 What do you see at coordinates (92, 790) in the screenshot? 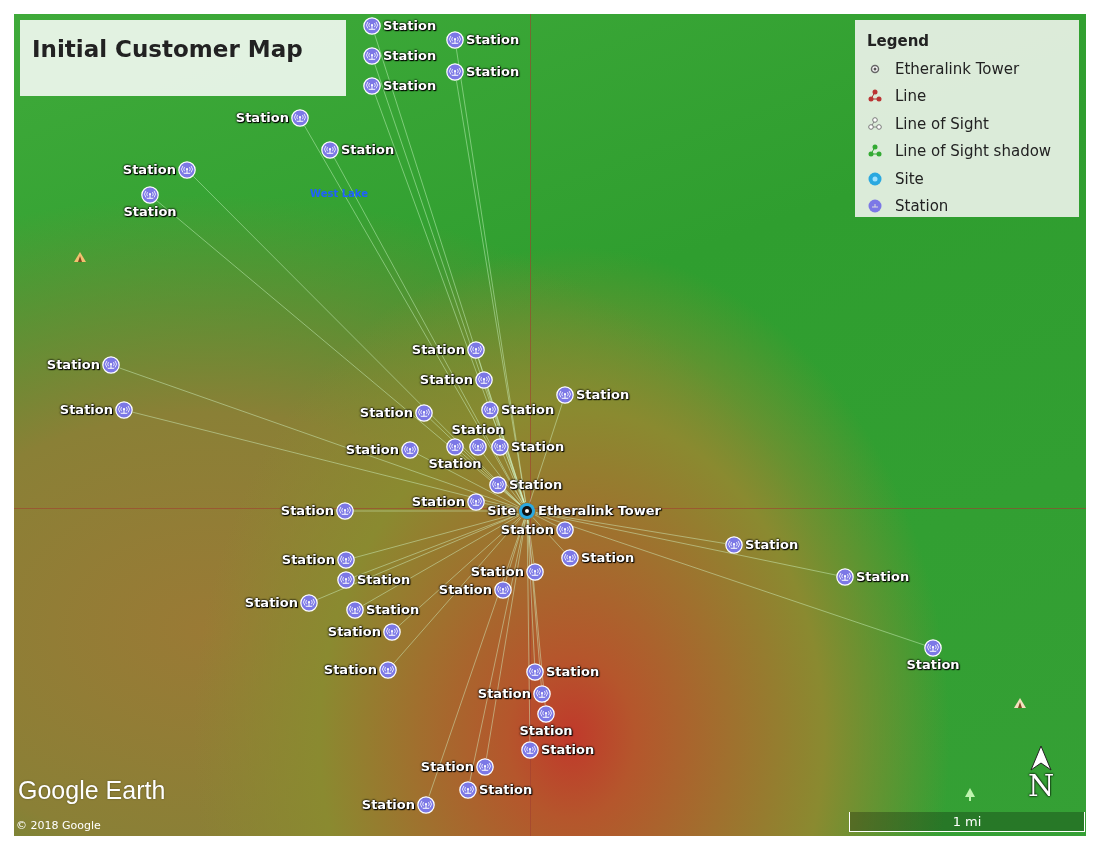
I see `logo-text: Google Earth` at bounding box center [92, 790].